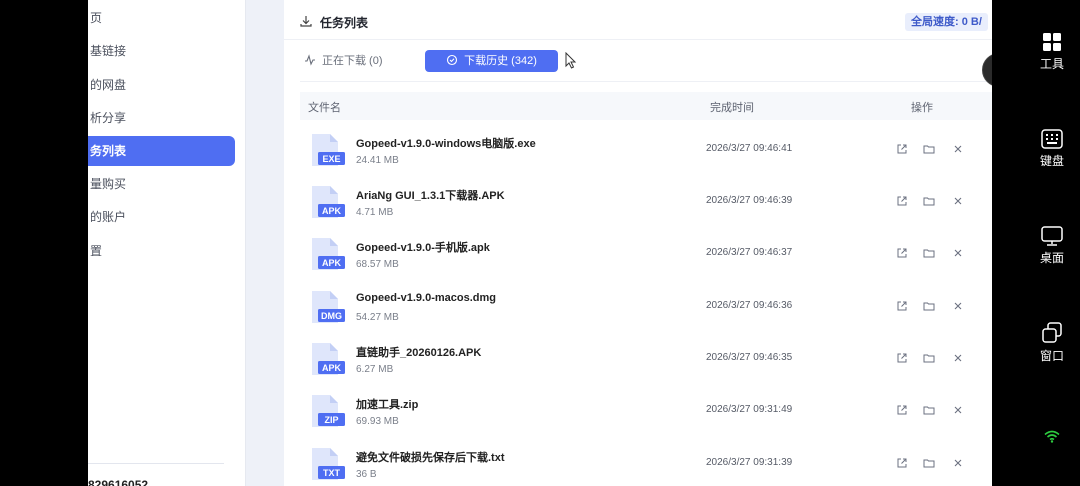 The height and width of the screenshot is (486, 1080). Describe the element at coordinates (344, 23) in the screenshot. I see `page-title: 任务列表` at that location.